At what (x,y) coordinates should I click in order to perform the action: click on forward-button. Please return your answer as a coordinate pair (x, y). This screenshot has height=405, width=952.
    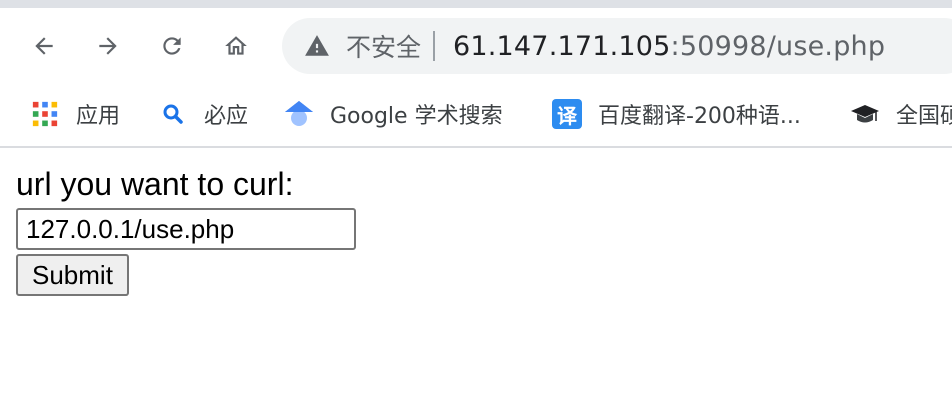
    Looking at the image, I should click on (108, 46).